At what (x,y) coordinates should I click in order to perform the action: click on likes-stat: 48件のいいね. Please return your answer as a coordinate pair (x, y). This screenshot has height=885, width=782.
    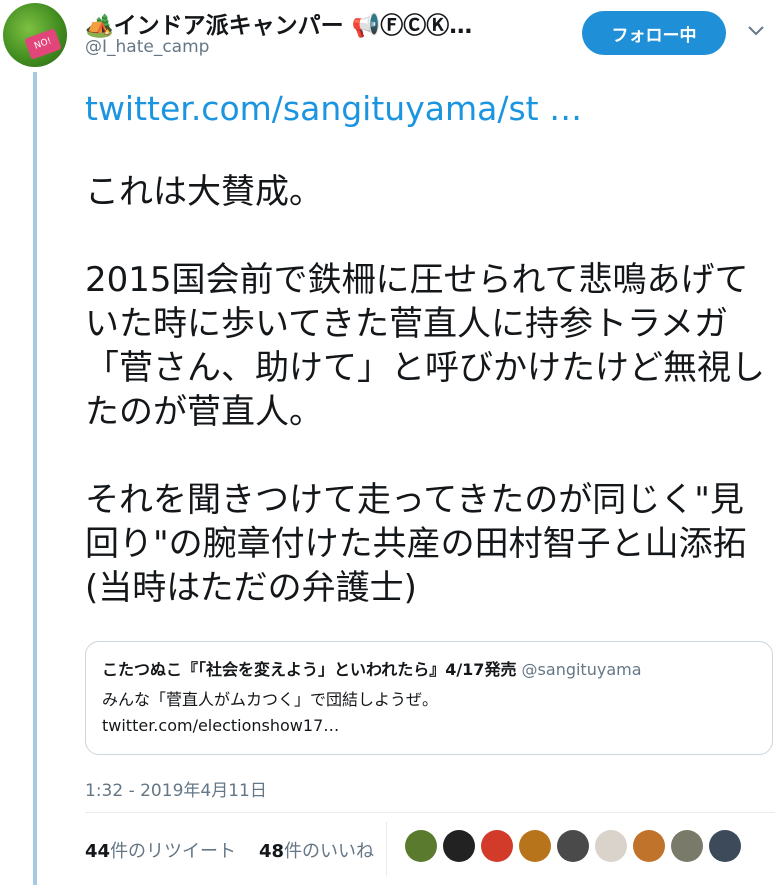
    Looking at the image, I should click on (316, 851).